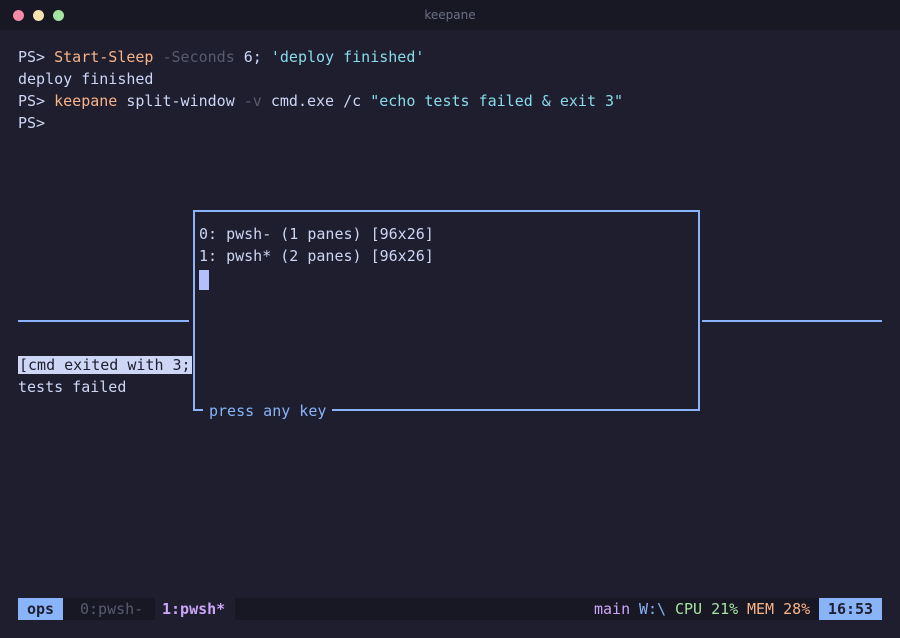  What do you see at coordinates (779, 609) in the screenshot?
I see `memory-usage: MEM 28%` at bounding box center [779, 609].